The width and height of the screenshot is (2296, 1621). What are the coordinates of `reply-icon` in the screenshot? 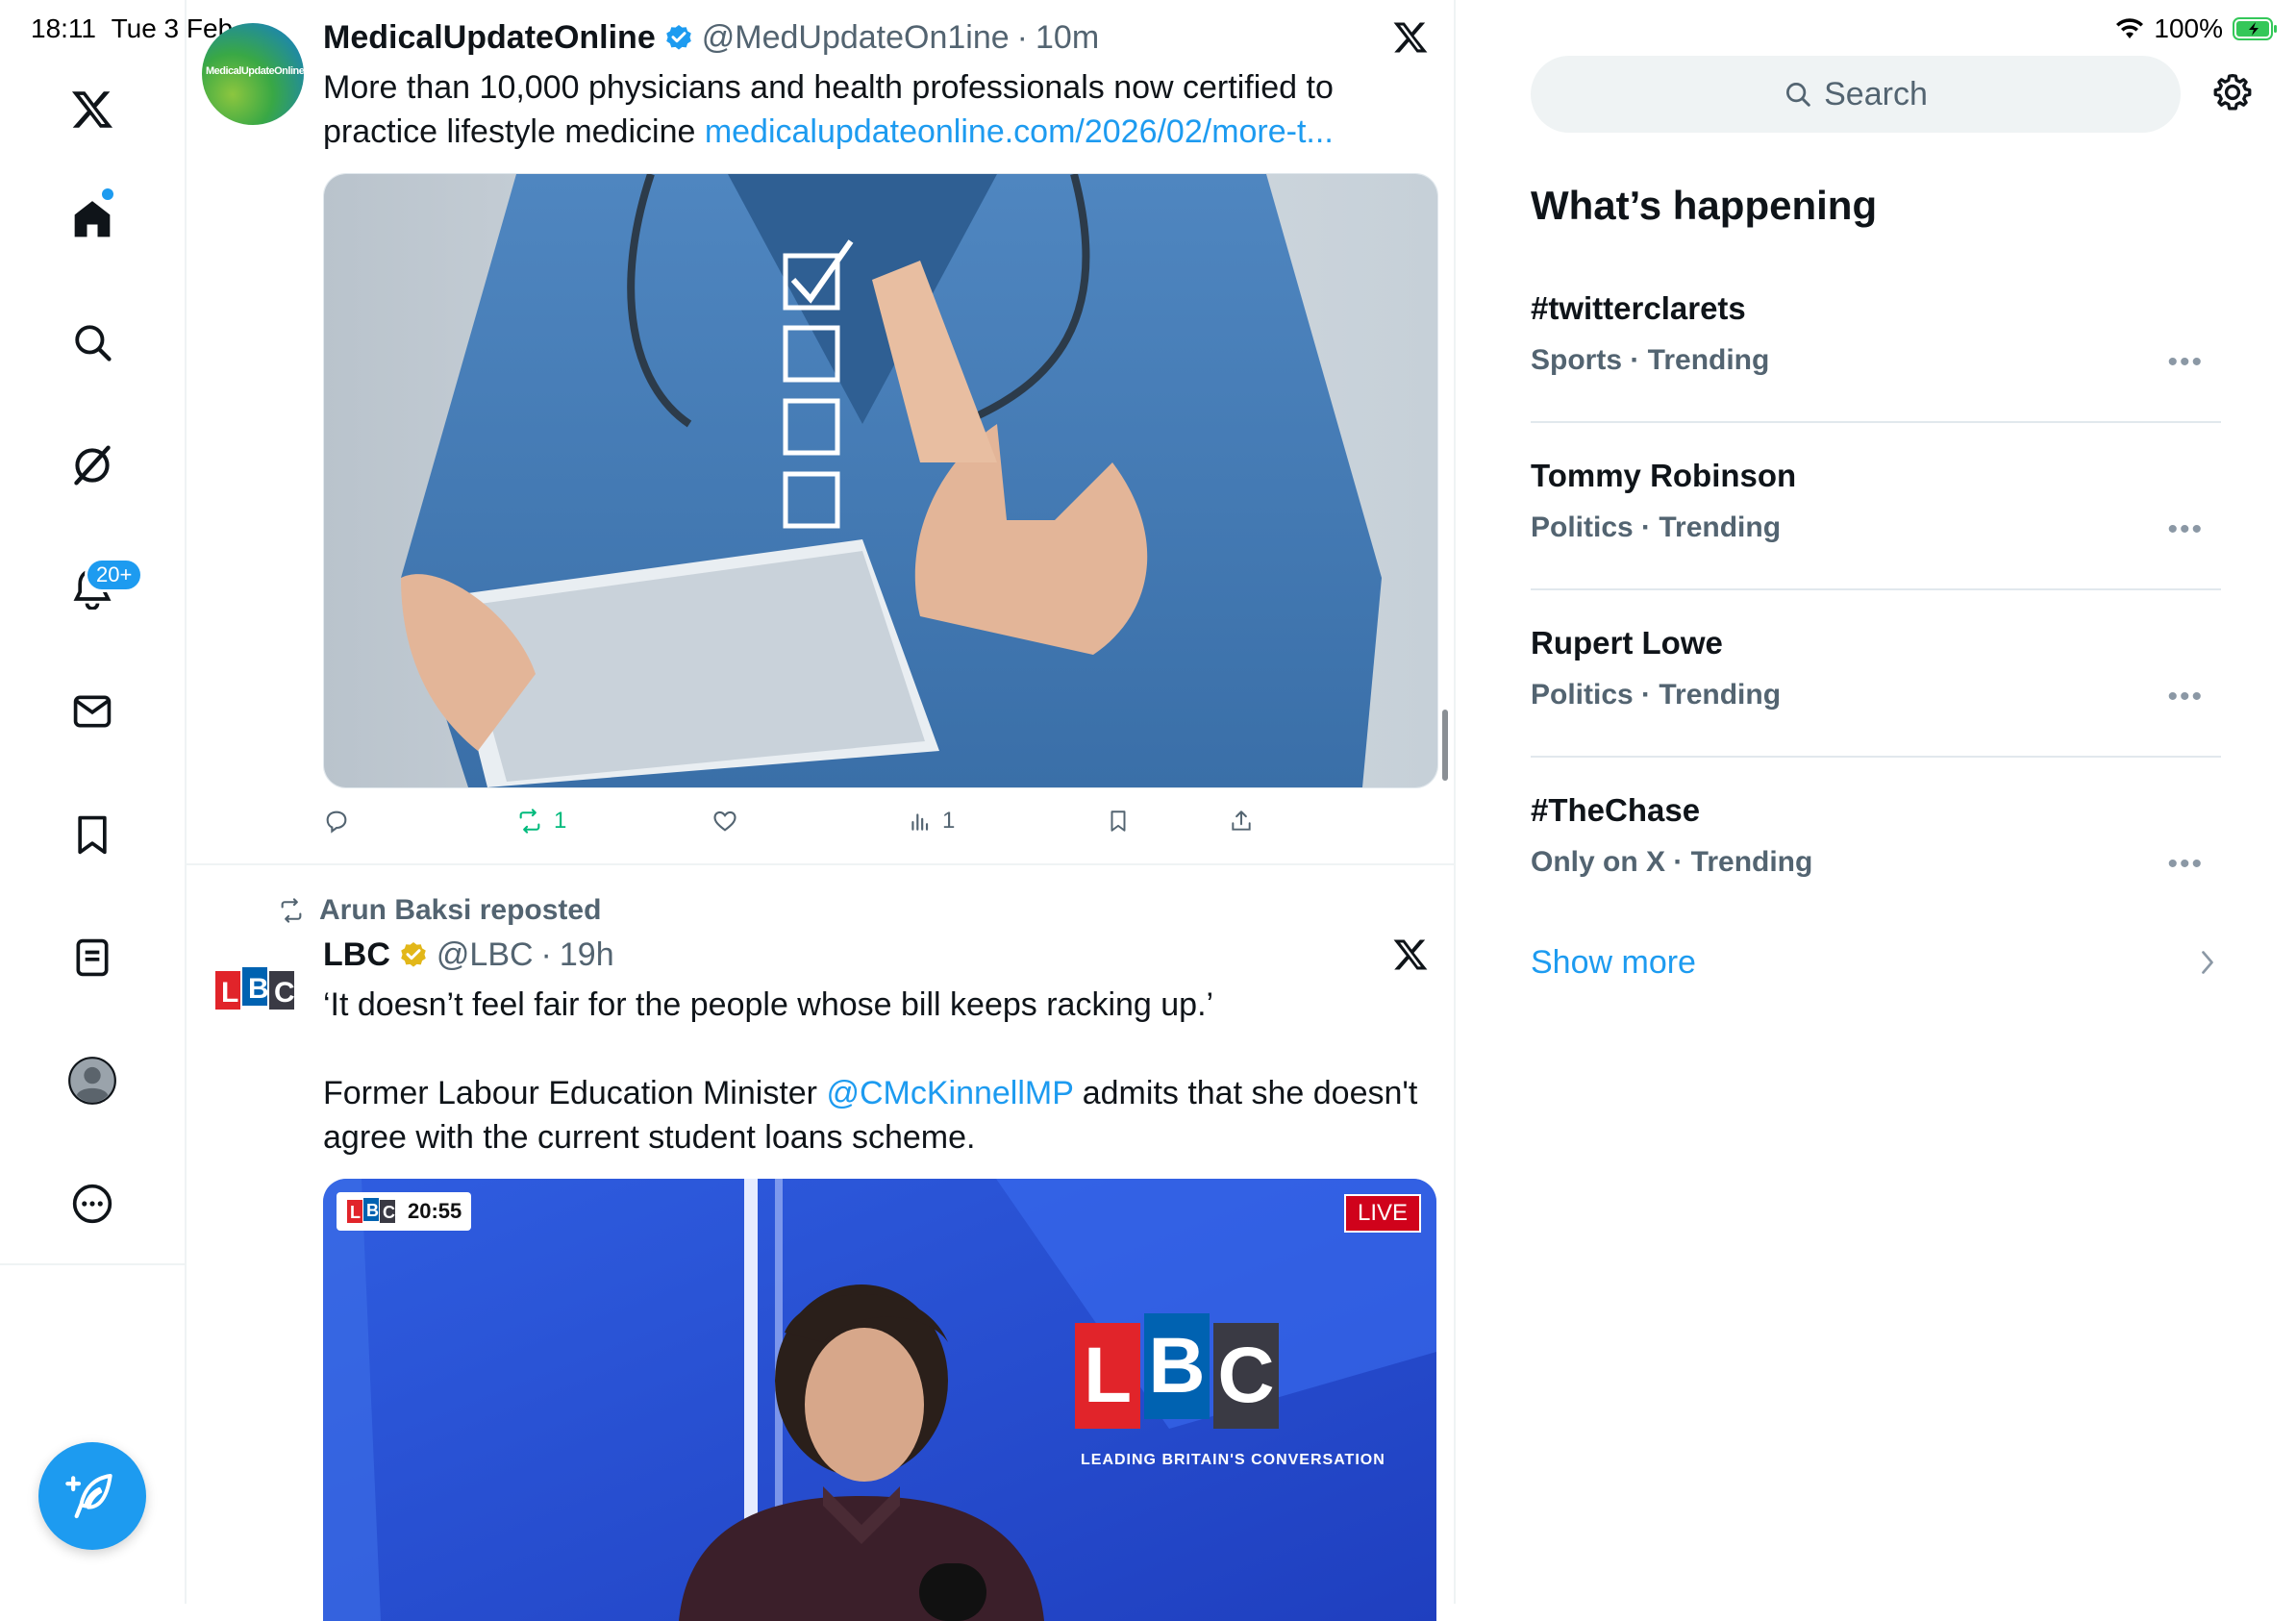 It's located at (336, 822).